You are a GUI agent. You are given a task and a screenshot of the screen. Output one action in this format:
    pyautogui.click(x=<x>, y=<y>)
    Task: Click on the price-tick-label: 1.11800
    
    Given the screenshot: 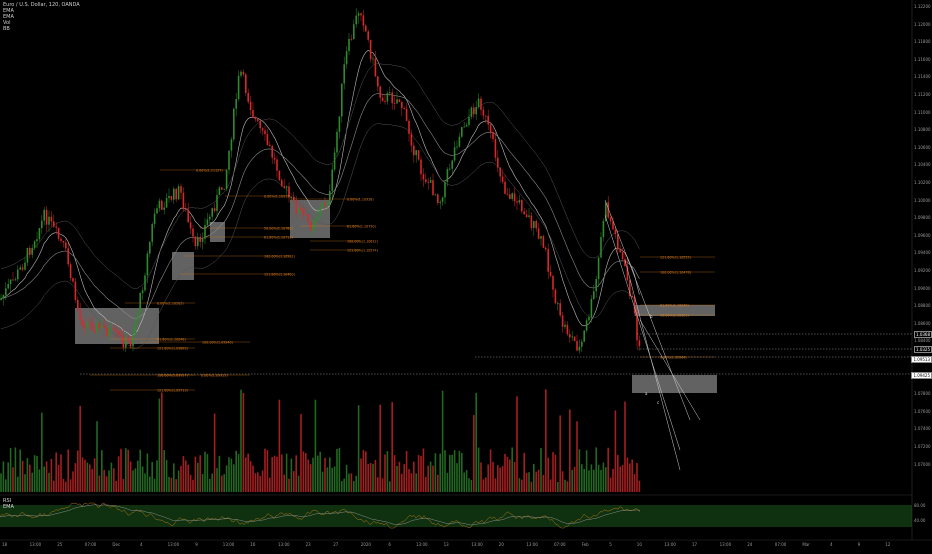 What is the action you would take?
    pyautogui.click(x=922, y=42)
    